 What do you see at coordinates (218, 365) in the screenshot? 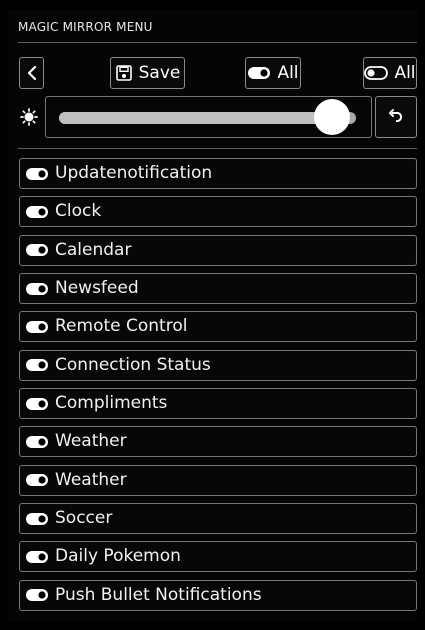
I see `module-row-connection-status: Connection Status` at bounding box center [218, 365].